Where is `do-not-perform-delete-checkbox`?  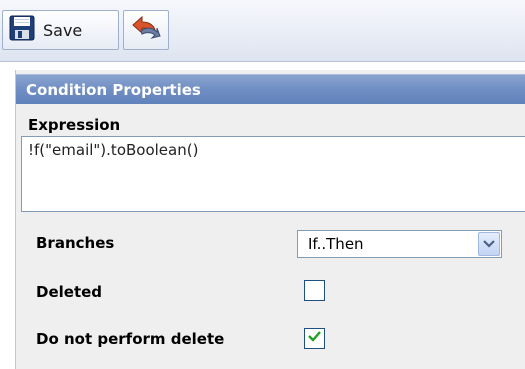 do-not-perform-delete-checkbox is located at coordinates (314, 338).